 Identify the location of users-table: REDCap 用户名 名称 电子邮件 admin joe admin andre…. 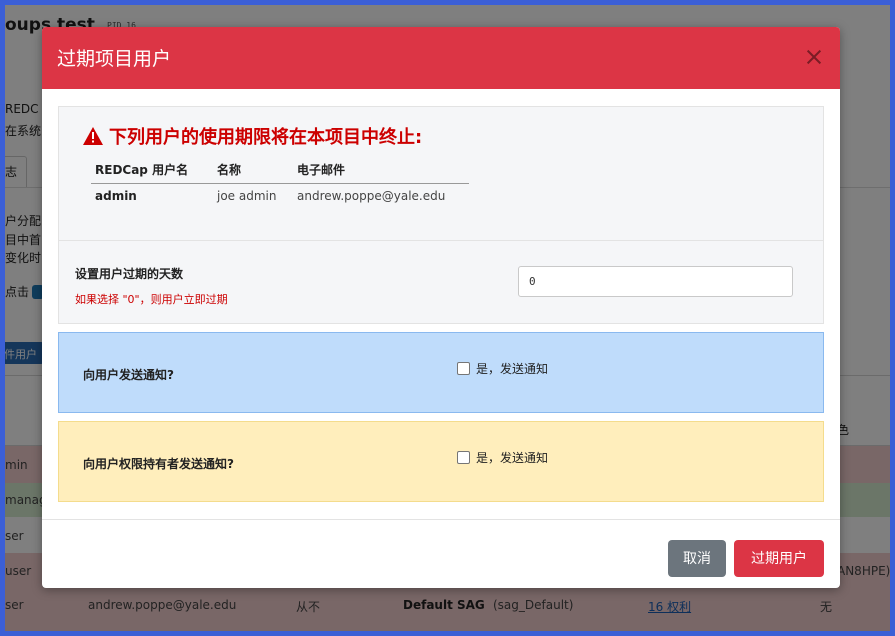
(280, 185).